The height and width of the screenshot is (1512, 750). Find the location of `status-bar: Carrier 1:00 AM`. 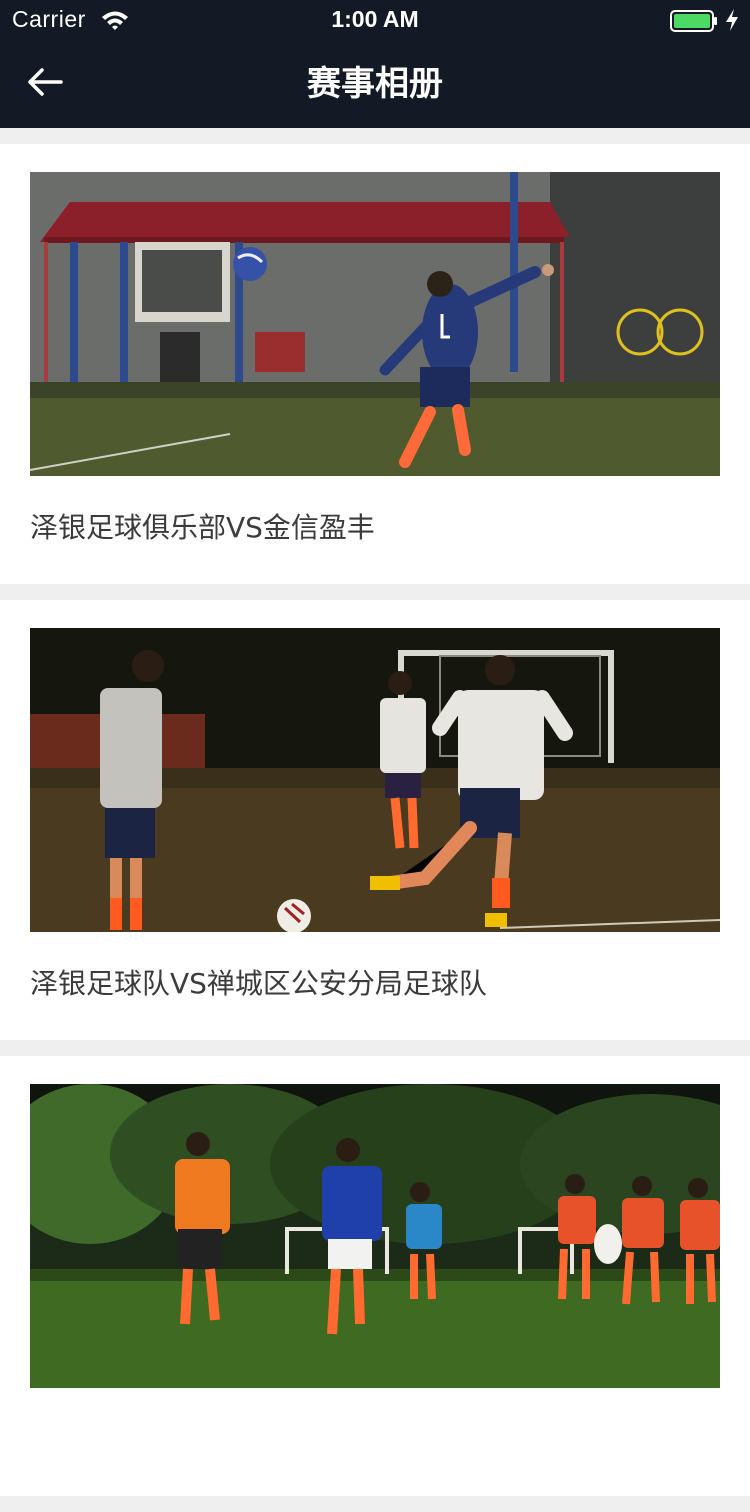

status-bar: Carrier 1:00 AM is located at coordinates (375, 20).